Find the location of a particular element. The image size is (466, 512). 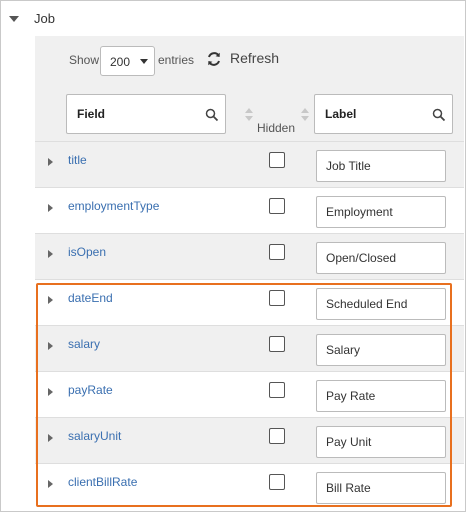

field-filter-input: Field is located at coordinates (146, 114).